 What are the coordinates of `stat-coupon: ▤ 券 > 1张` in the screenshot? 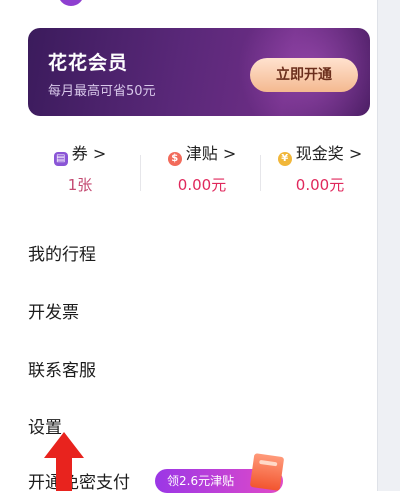 It's located at (80, 168).